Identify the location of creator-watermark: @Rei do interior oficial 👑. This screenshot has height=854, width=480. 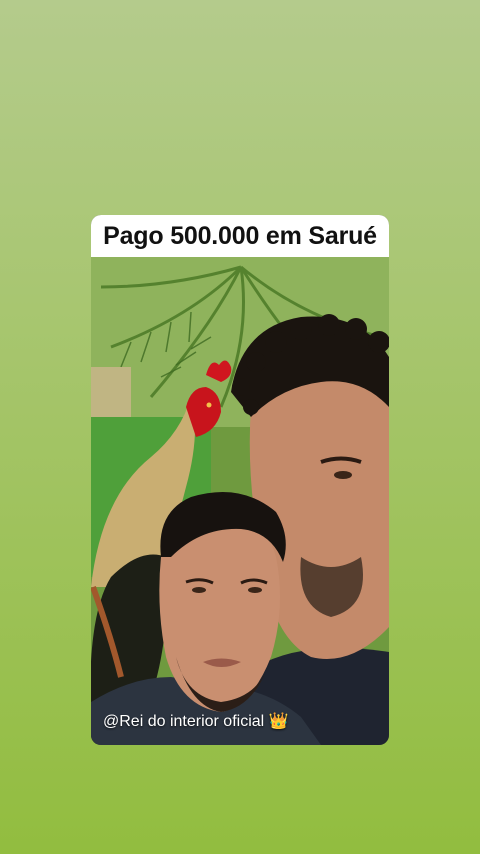
(196, 721).